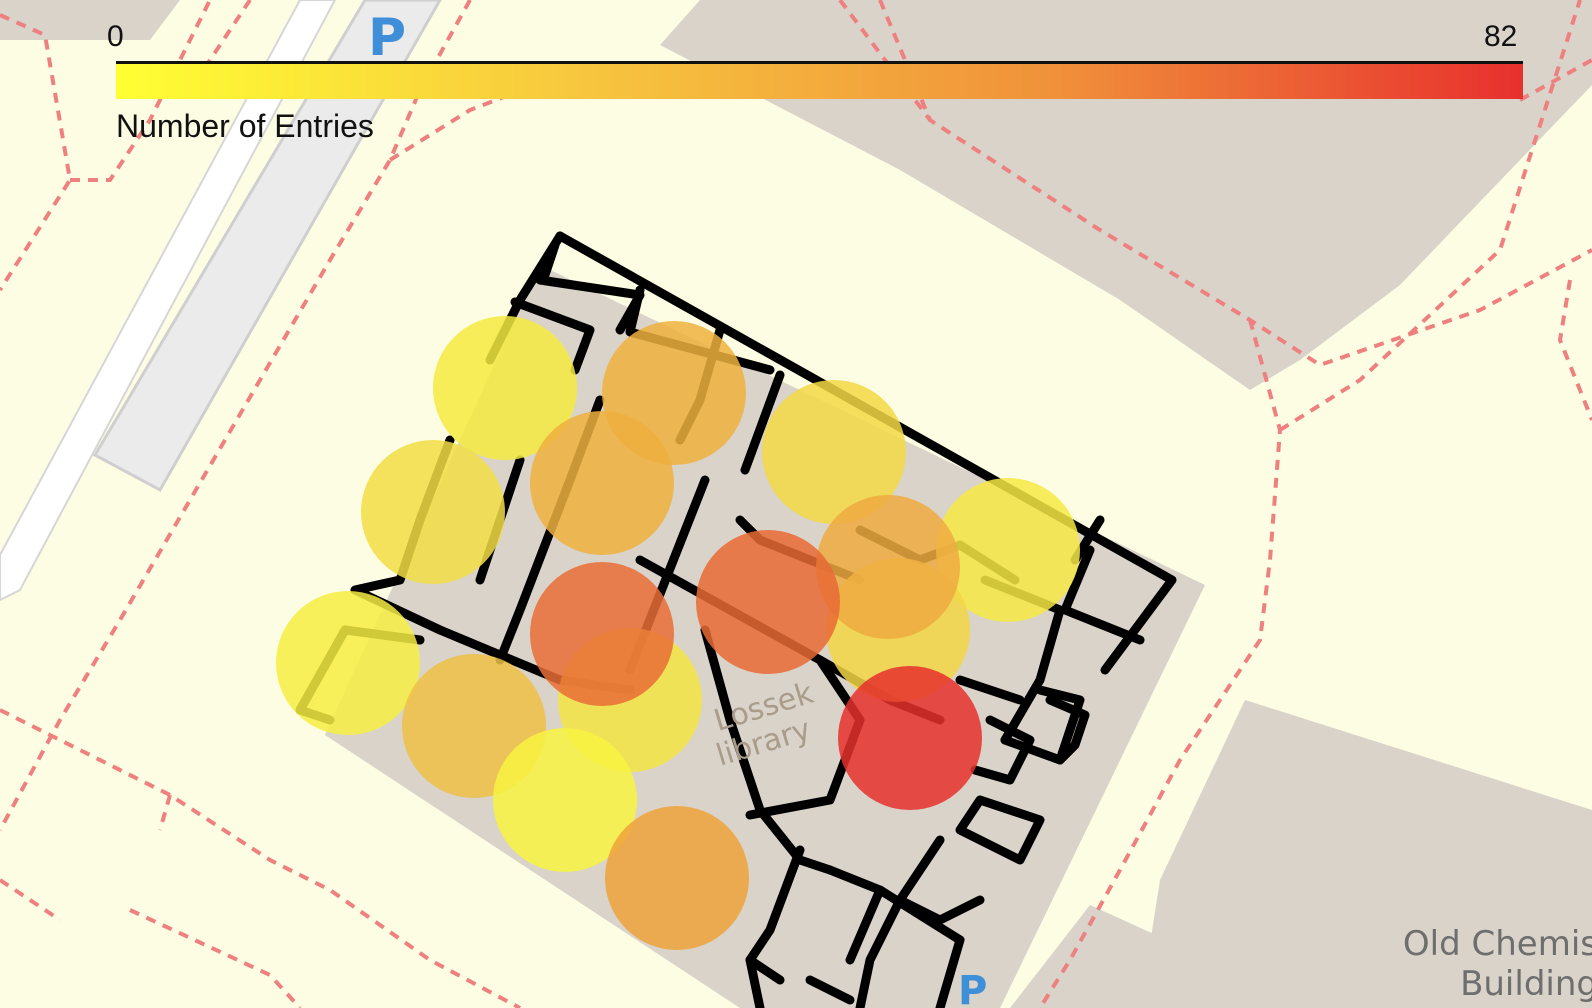 The width and height of the screenshot is (1592, 1008). I want to click on building-top-left, so click(90, 20).